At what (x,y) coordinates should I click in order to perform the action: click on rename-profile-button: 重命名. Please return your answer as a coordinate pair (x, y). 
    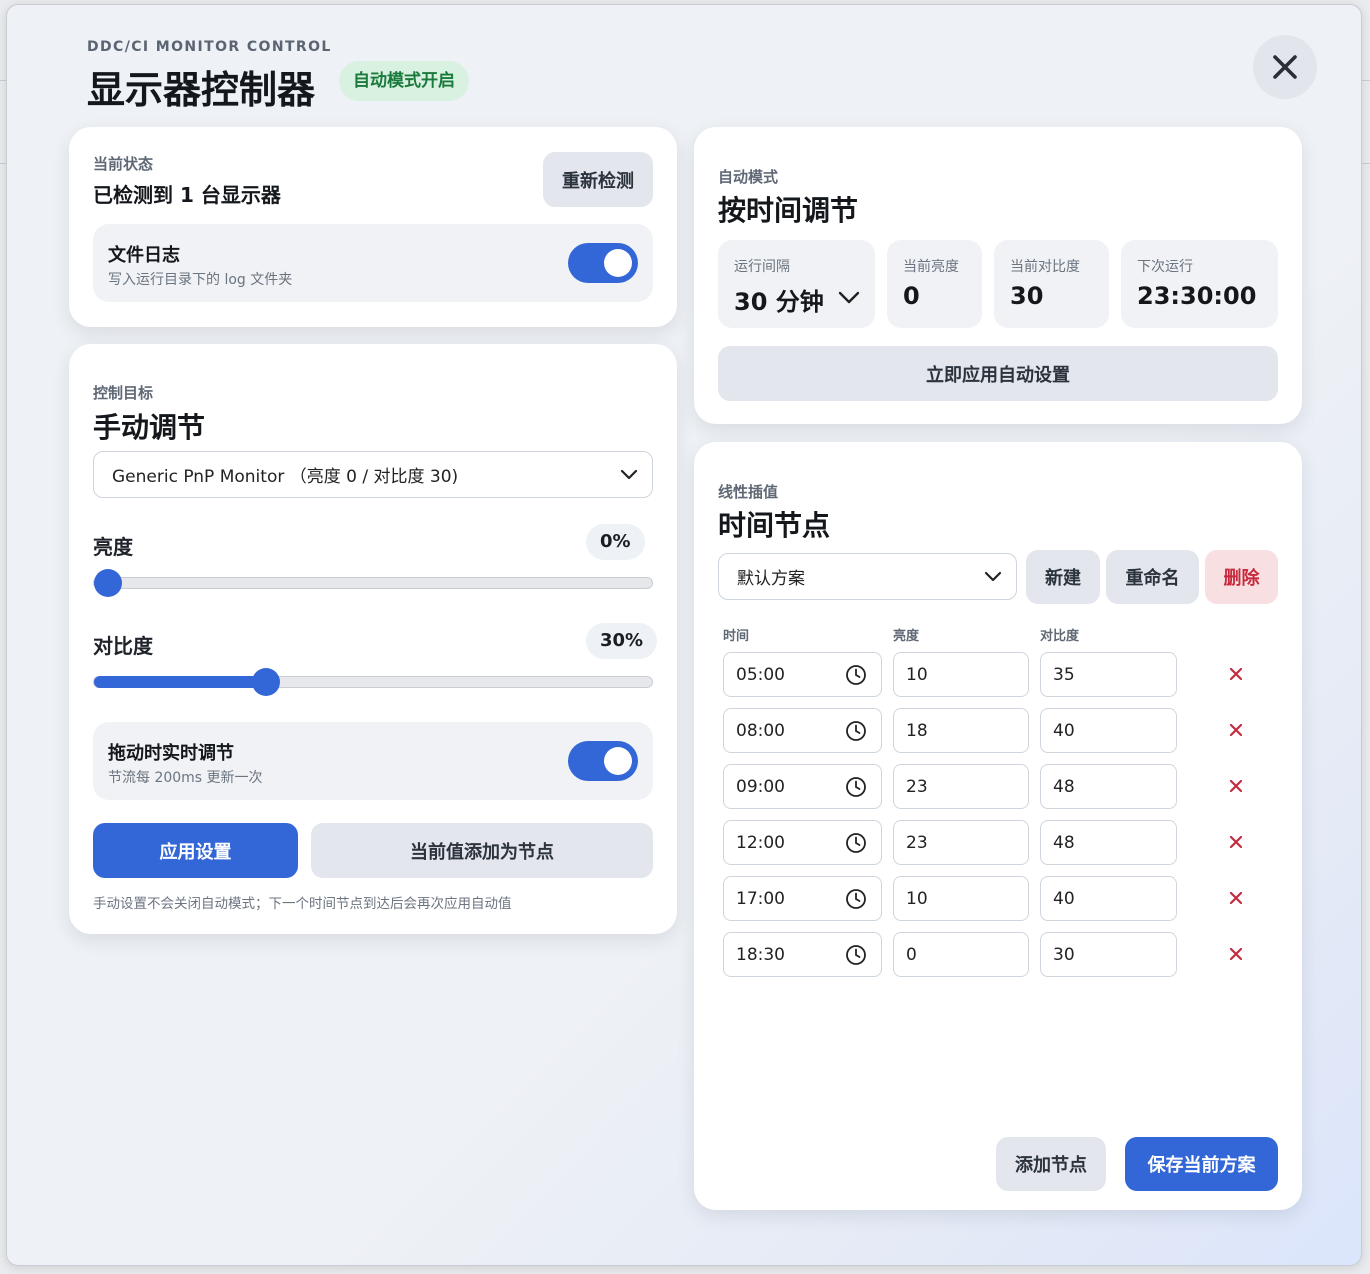
    Looking at the image, I should click on (1152, 577).